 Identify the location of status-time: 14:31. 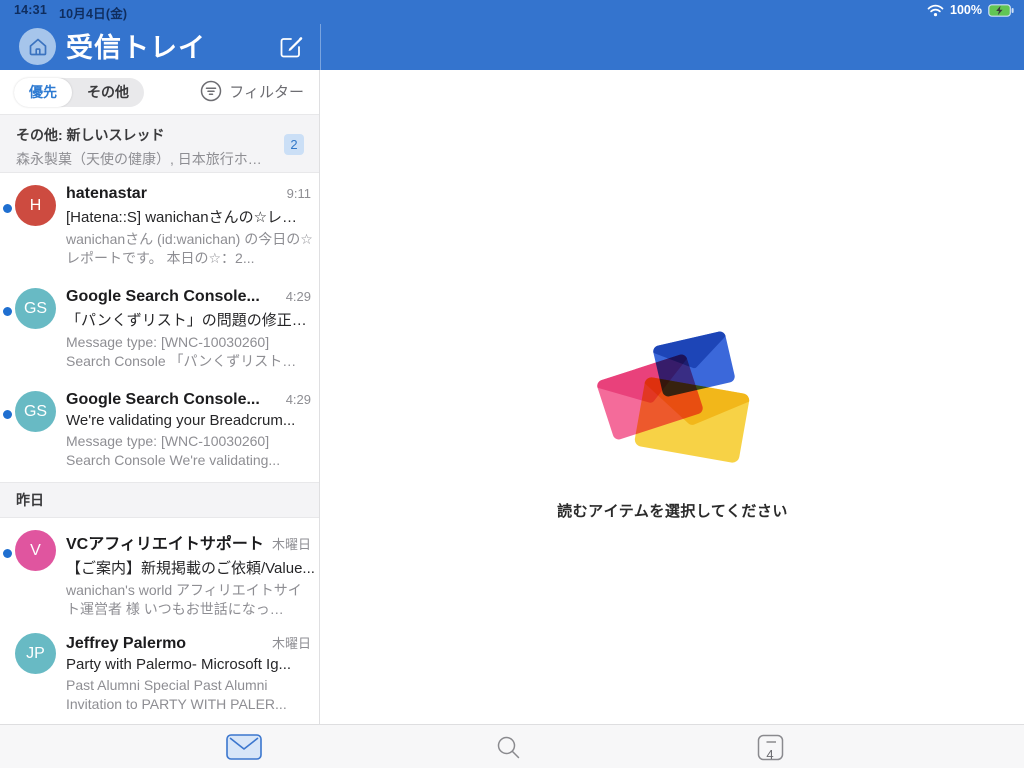
(30, 10).